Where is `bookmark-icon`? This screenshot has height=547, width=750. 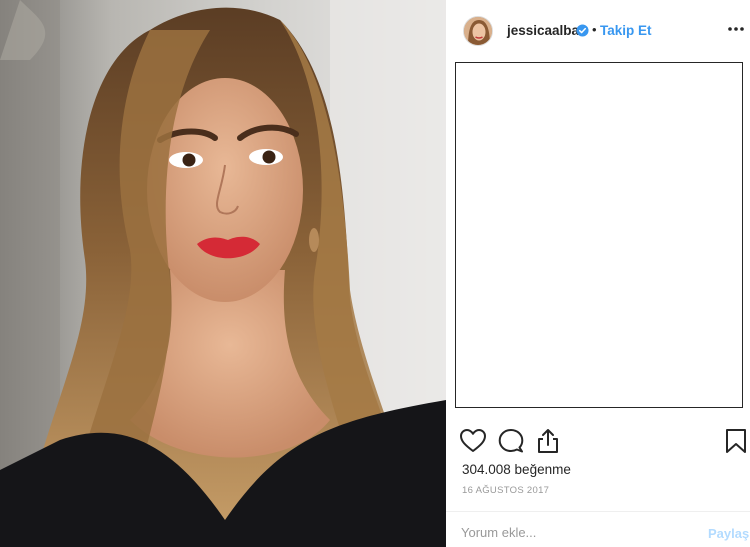
bookmark-icon is located at coordinates (736, 441).